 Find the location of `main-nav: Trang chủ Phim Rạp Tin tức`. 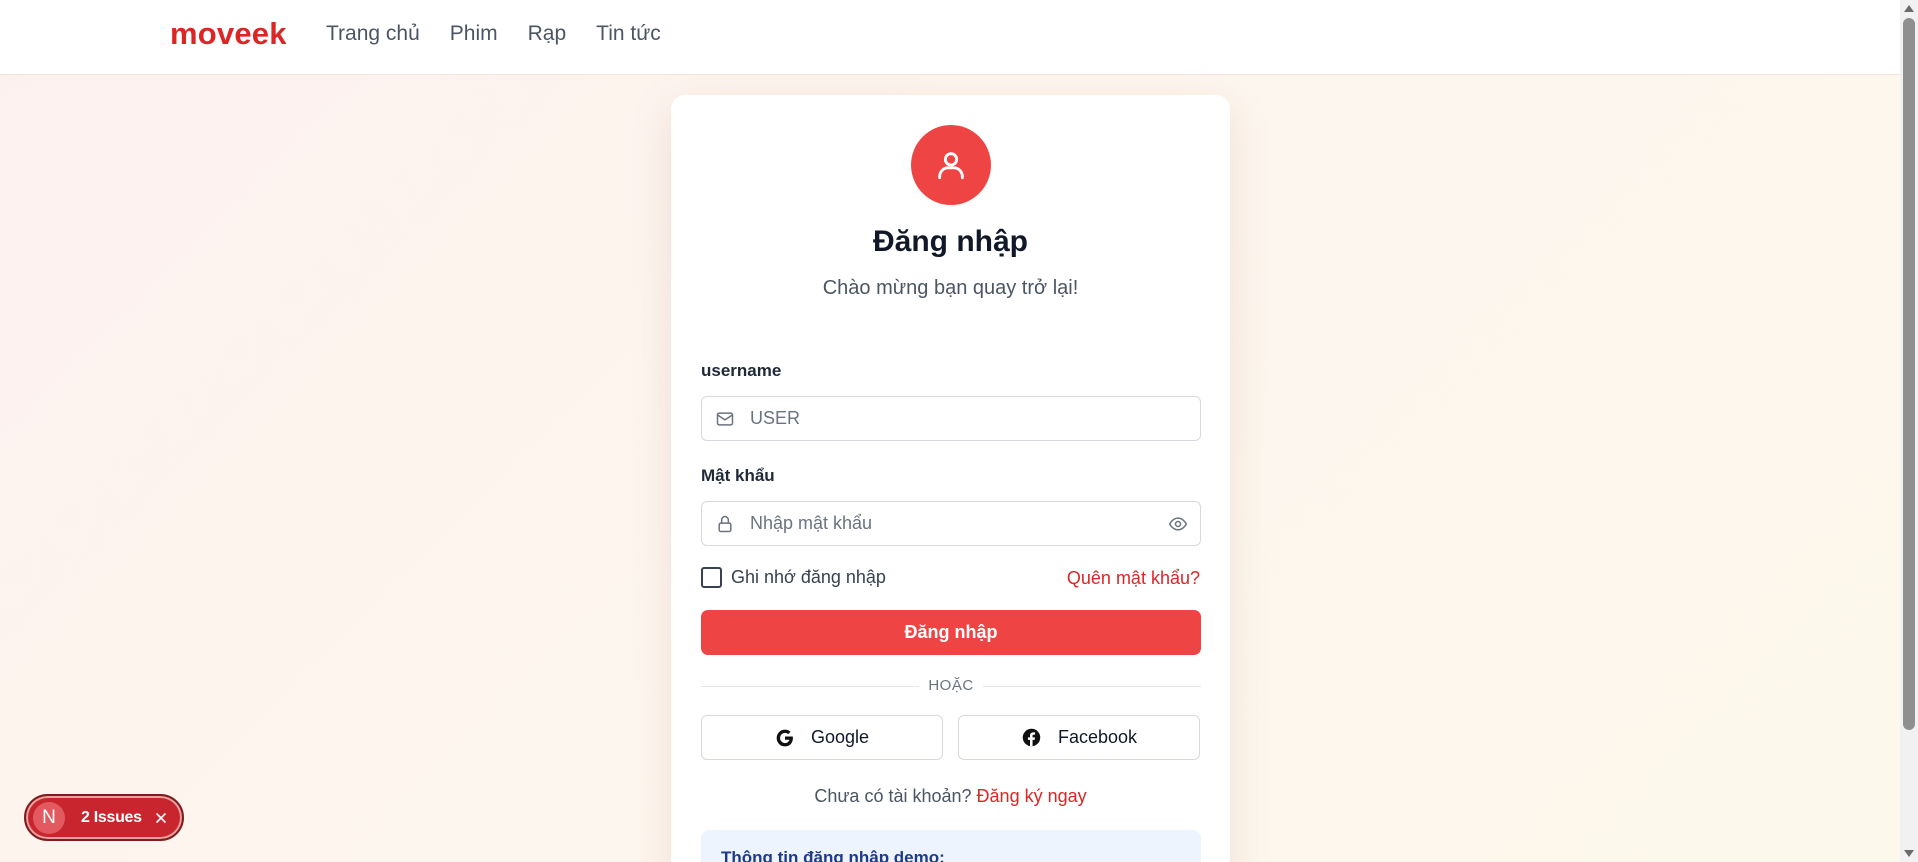

main-nav: Trang chủ Phim Rạp Tin tức is located at coordinates (493, 34).